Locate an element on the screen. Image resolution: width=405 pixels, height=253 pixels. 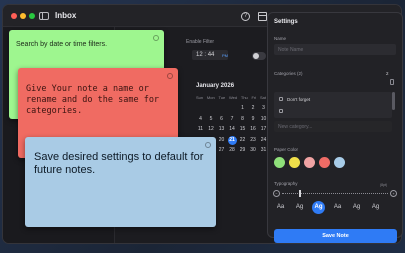
calendar-day: 14 is located at coordinates (232, 129).